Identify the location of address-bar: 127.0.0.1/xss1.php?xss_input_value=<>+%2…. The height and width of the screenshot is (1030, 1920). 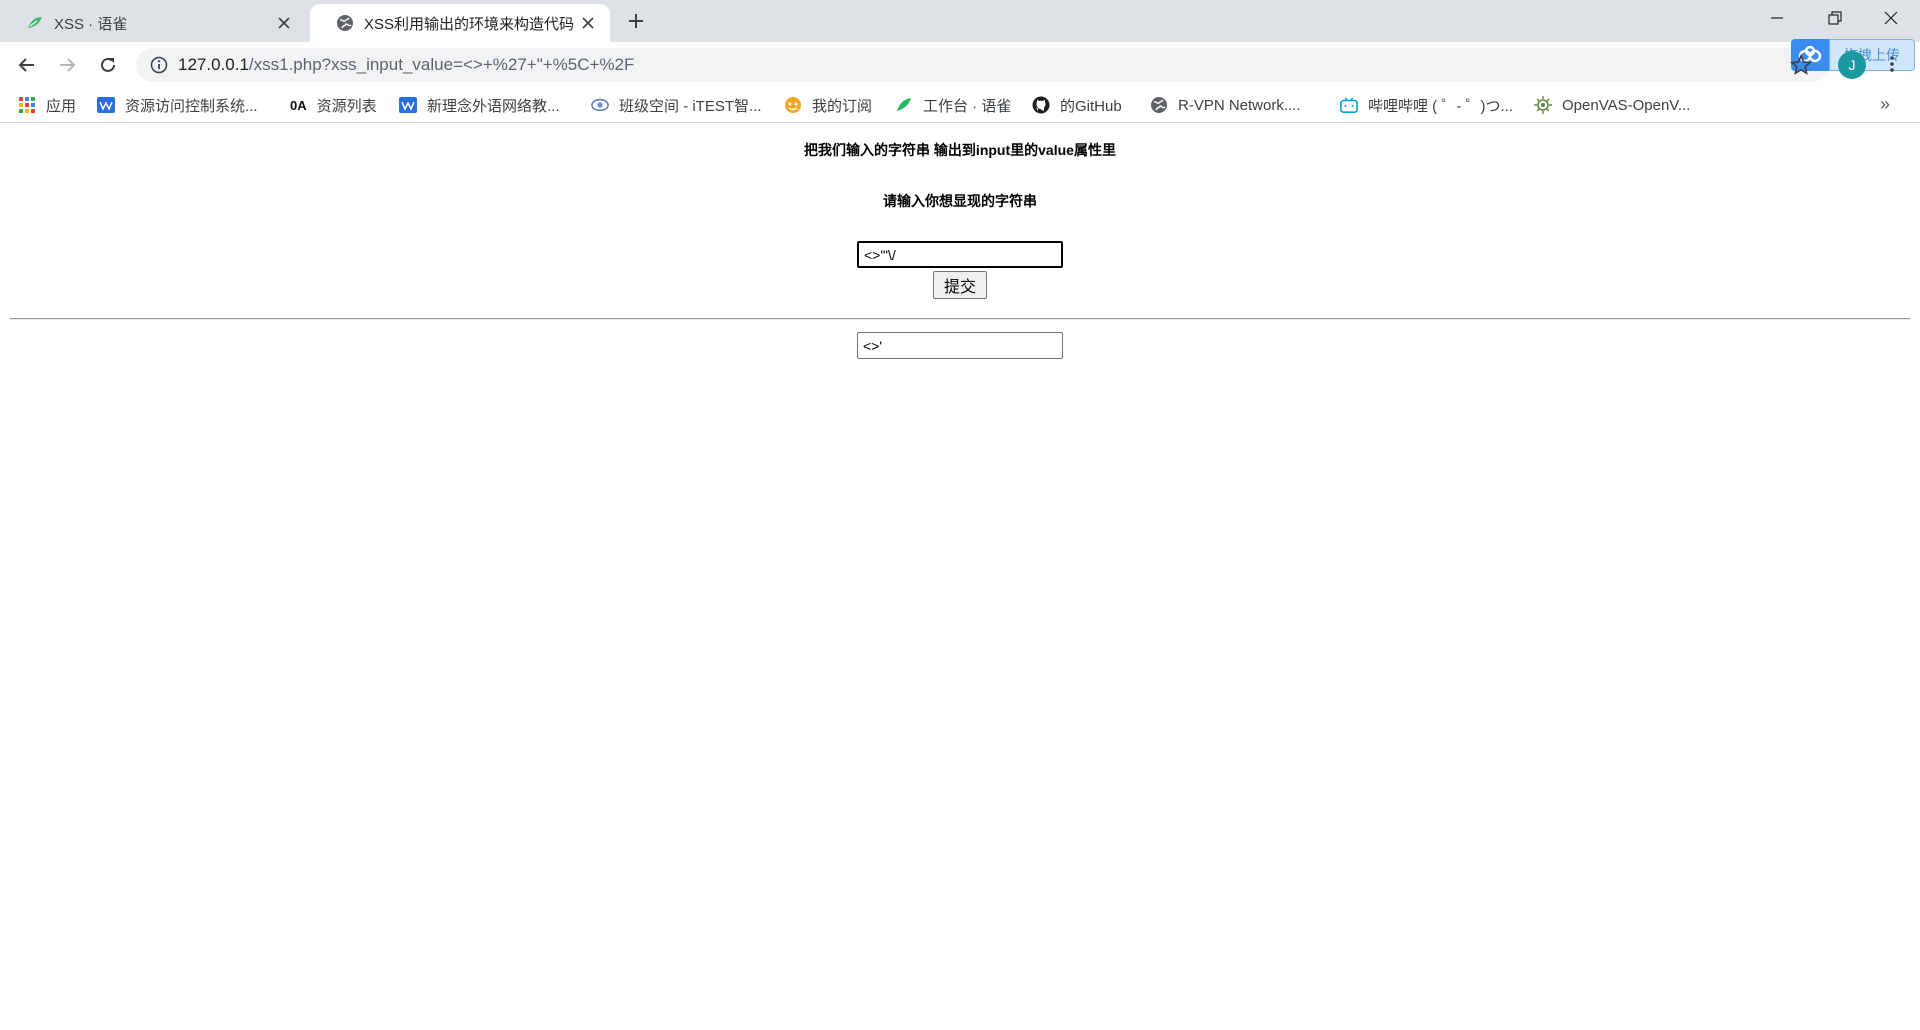
(1025, 60).